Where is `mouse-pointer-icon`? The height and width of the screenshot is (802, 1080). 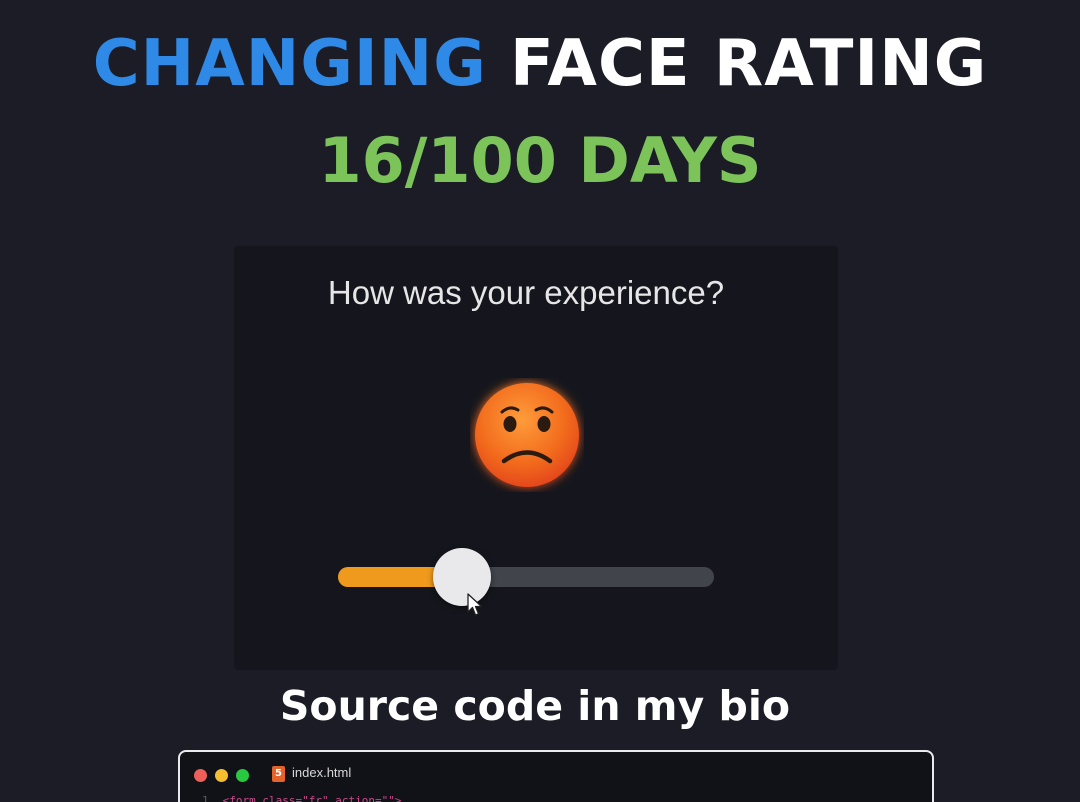
mouse-pointer-icon is located at coordinates (475, 605).